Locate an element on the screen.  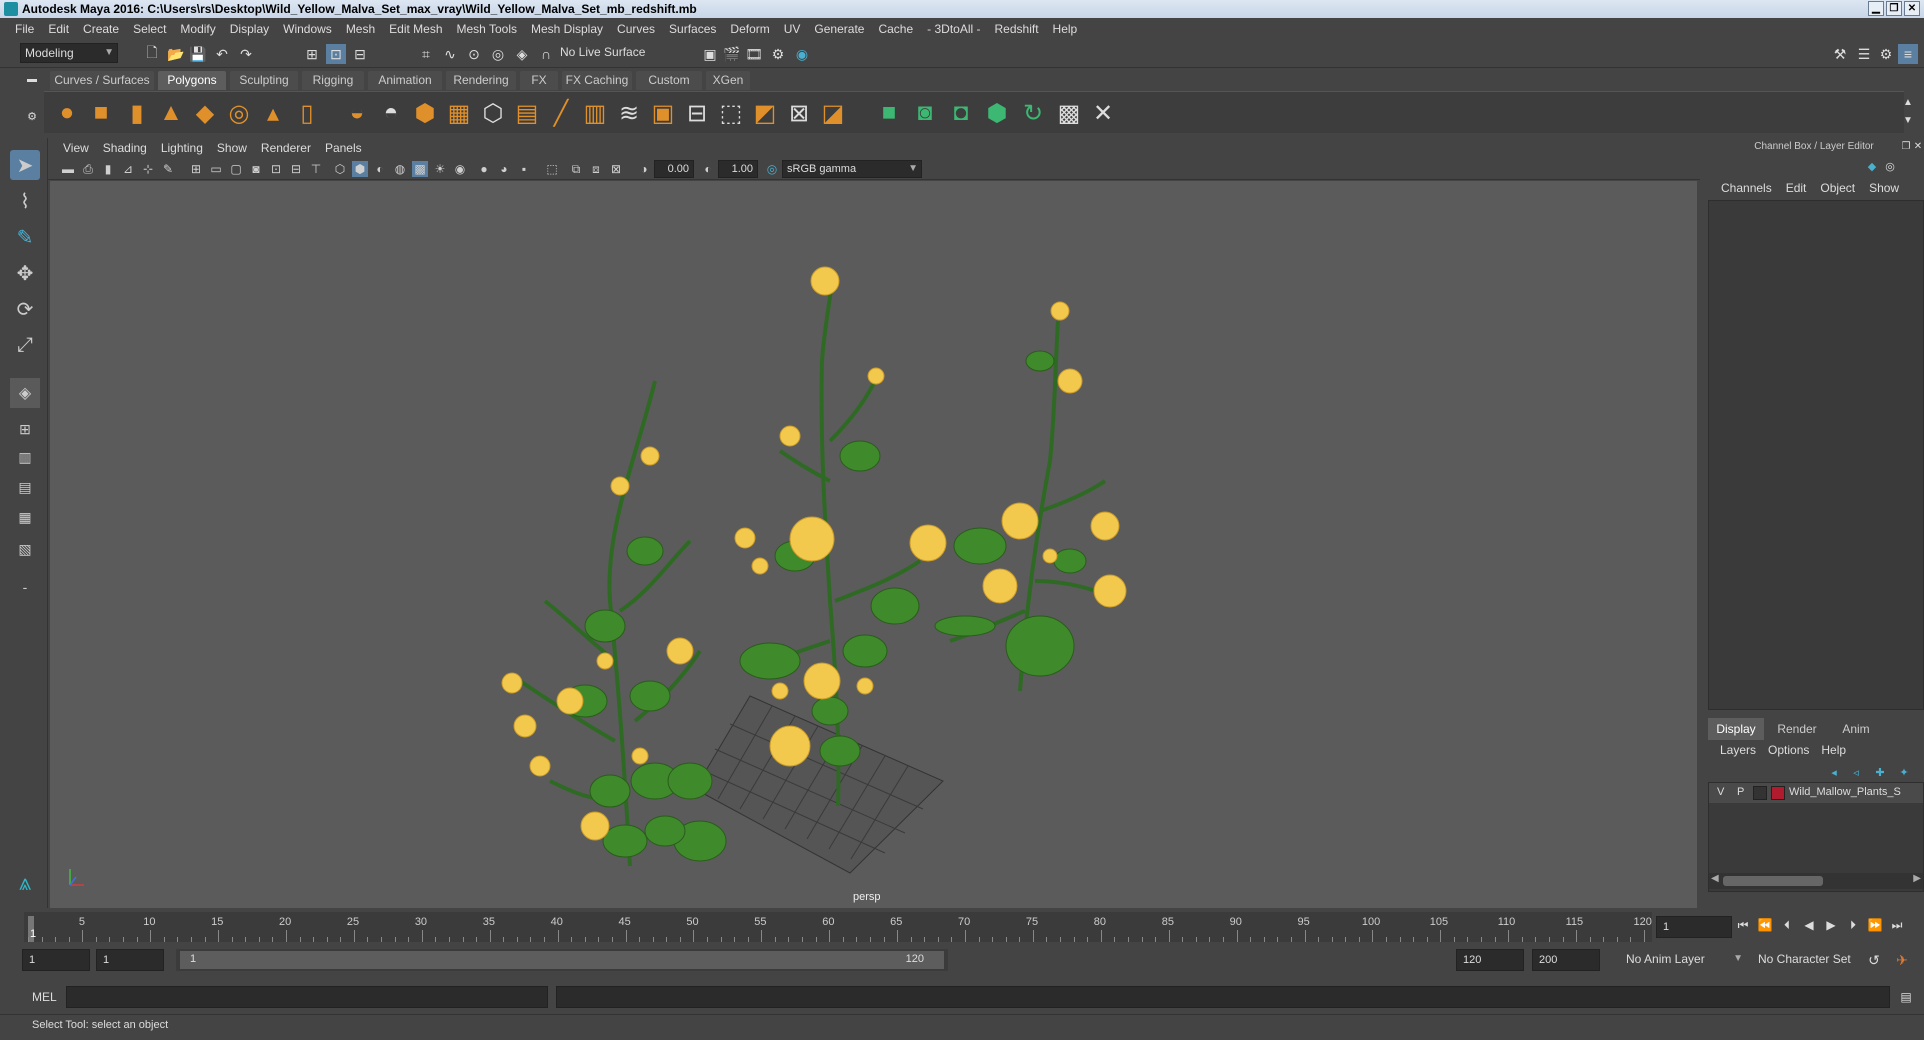
shadows-icon: ◉ is located at coordinates (460, 169).